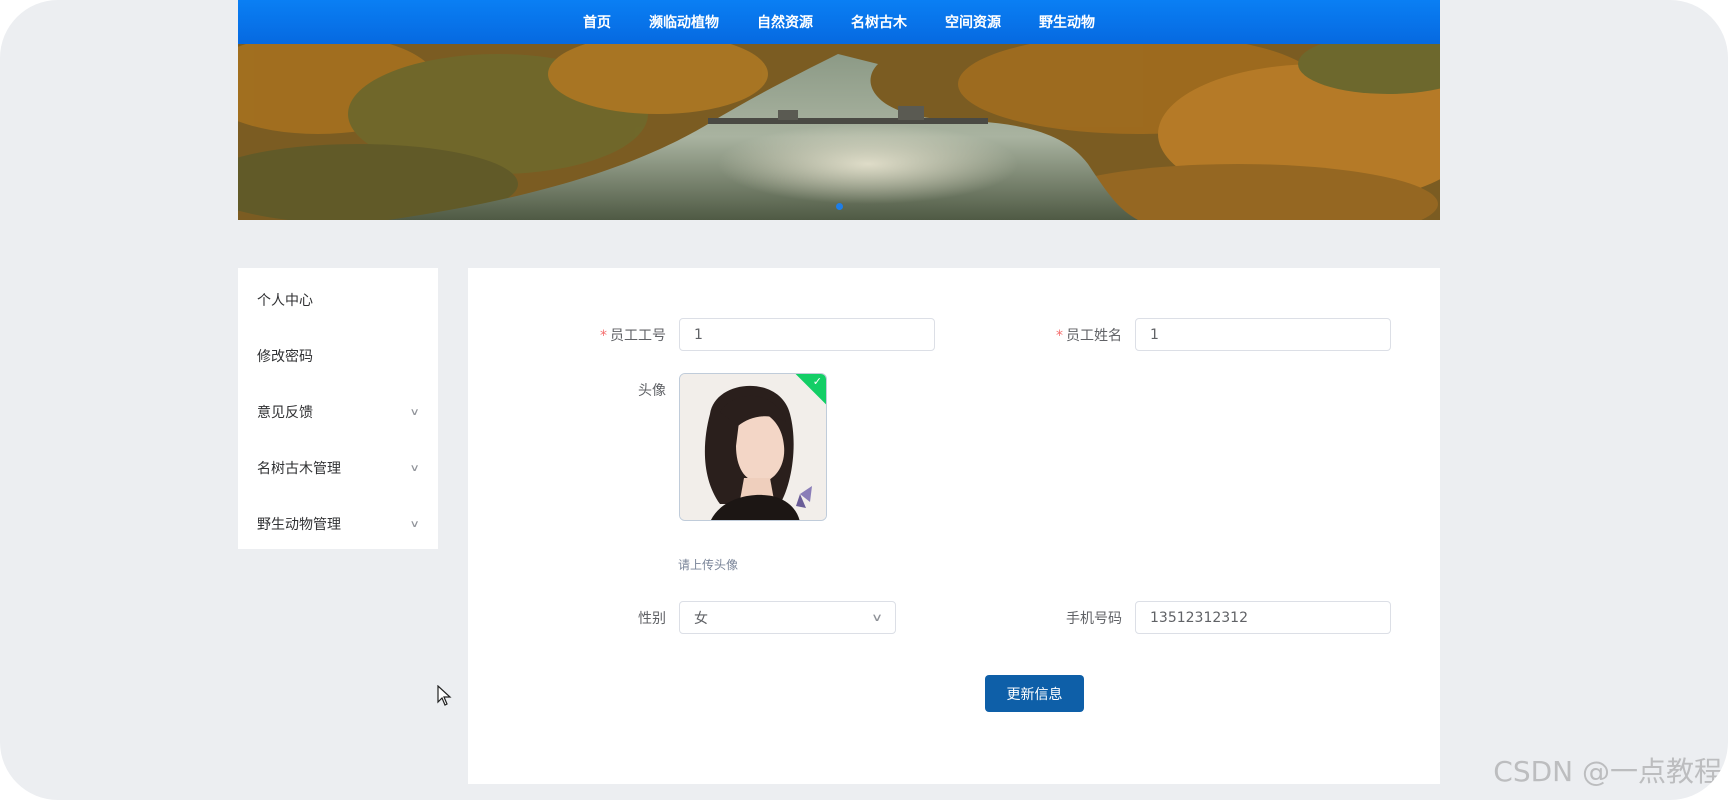 The width and height of the screenshot is (1728, 800). I want to click on sidebar-item-trees-management: 名树古木管理 ∨, so click(338, 468).